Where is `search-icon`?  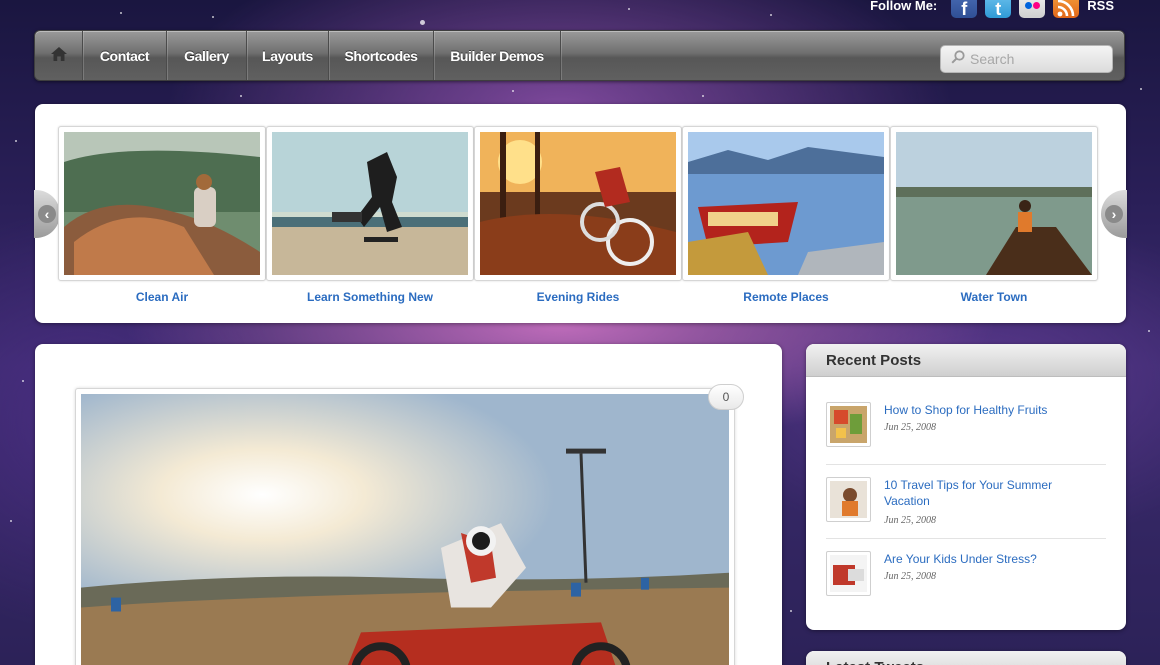
search-icon is located at coordinates (958, 59).